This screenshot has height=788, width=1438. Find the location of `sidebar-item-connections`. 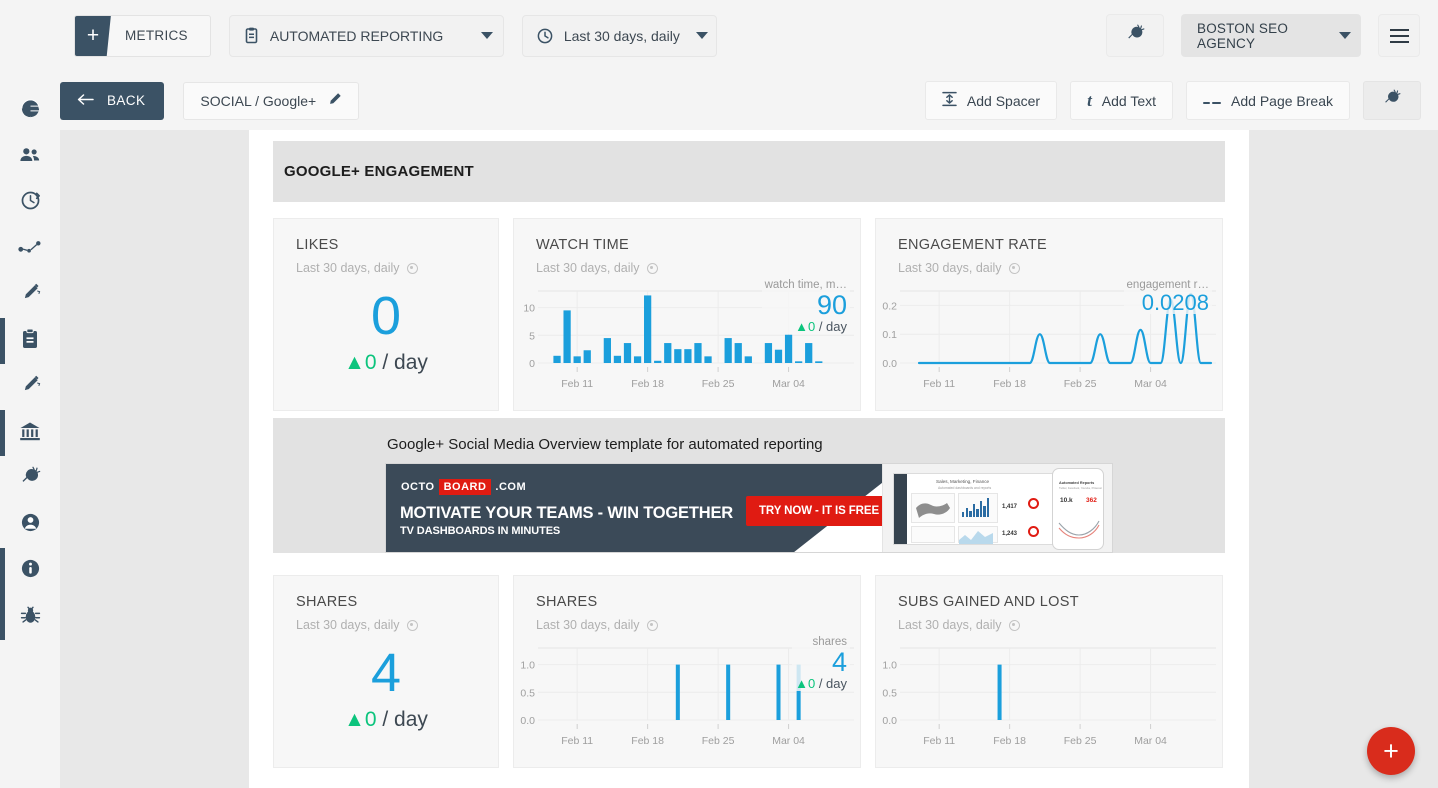

sidebar-item-connections is located at coordinates (30, 249).